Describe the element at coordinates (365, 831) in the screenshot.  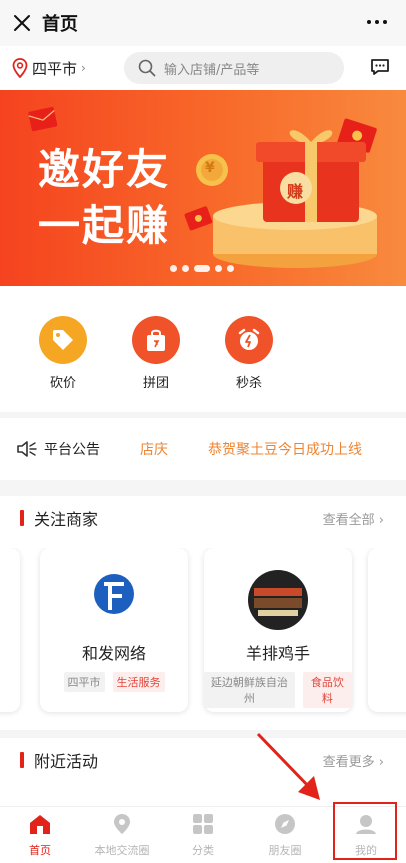
I see `annotation-highlight-box` at that location.